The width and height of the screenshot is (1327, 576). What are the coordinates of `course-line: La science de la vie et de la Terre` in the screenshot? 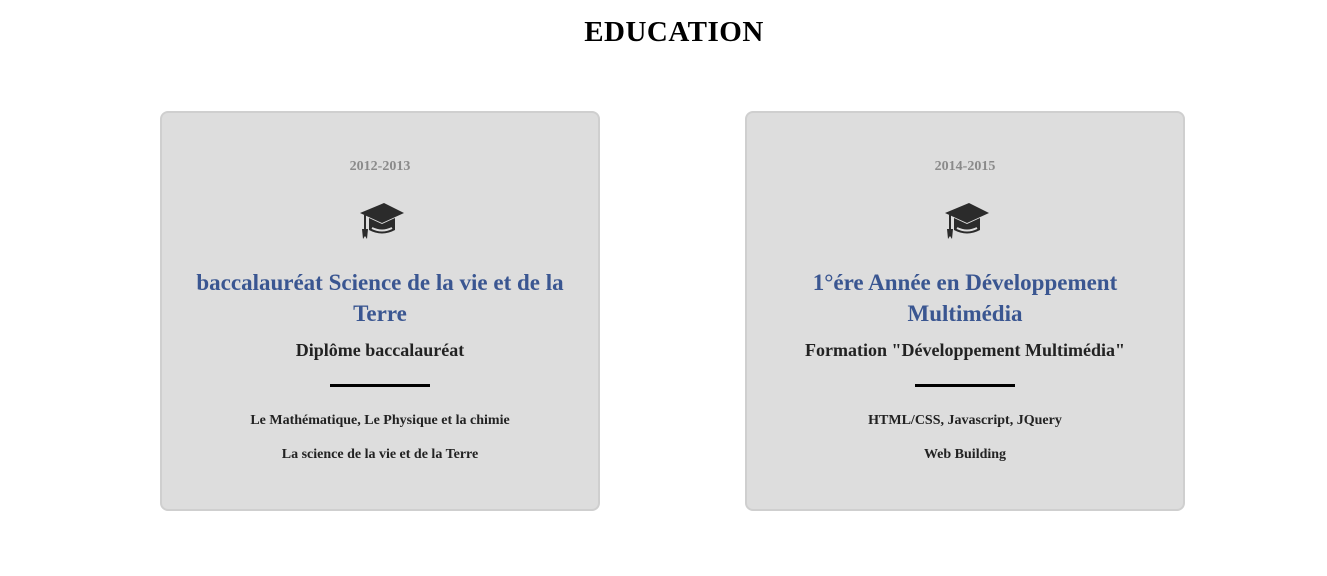 It's located at (380, 454).